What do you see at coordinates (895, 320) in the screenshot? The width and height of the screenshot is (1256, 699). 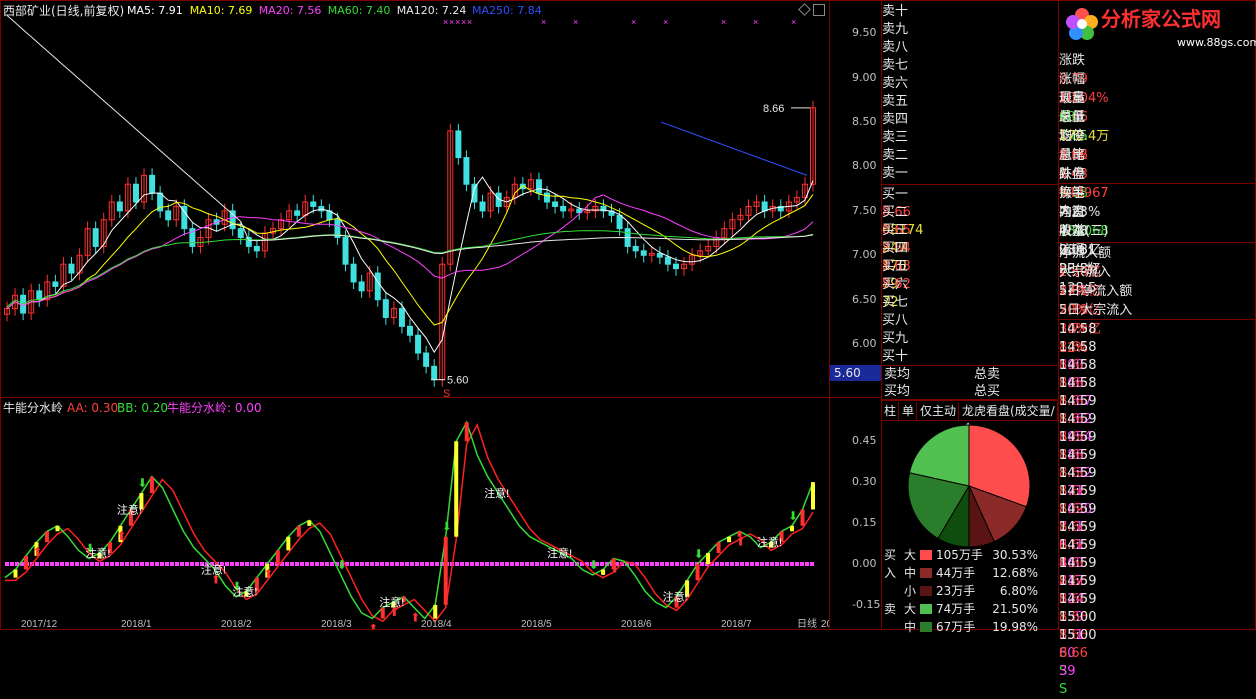 I see `buy-level-label: 买八` at bounding box center [895, 320].